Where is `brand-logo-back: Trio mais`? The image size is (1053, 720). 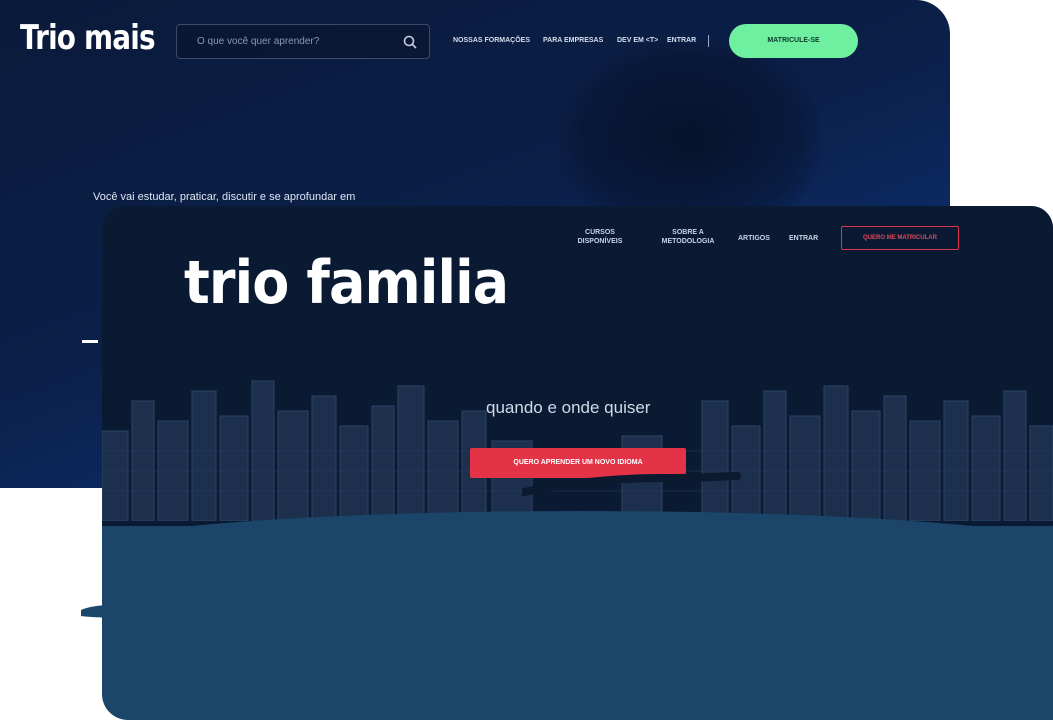
brand-logo-back: Trio mais is located at coordinates (88, 38).